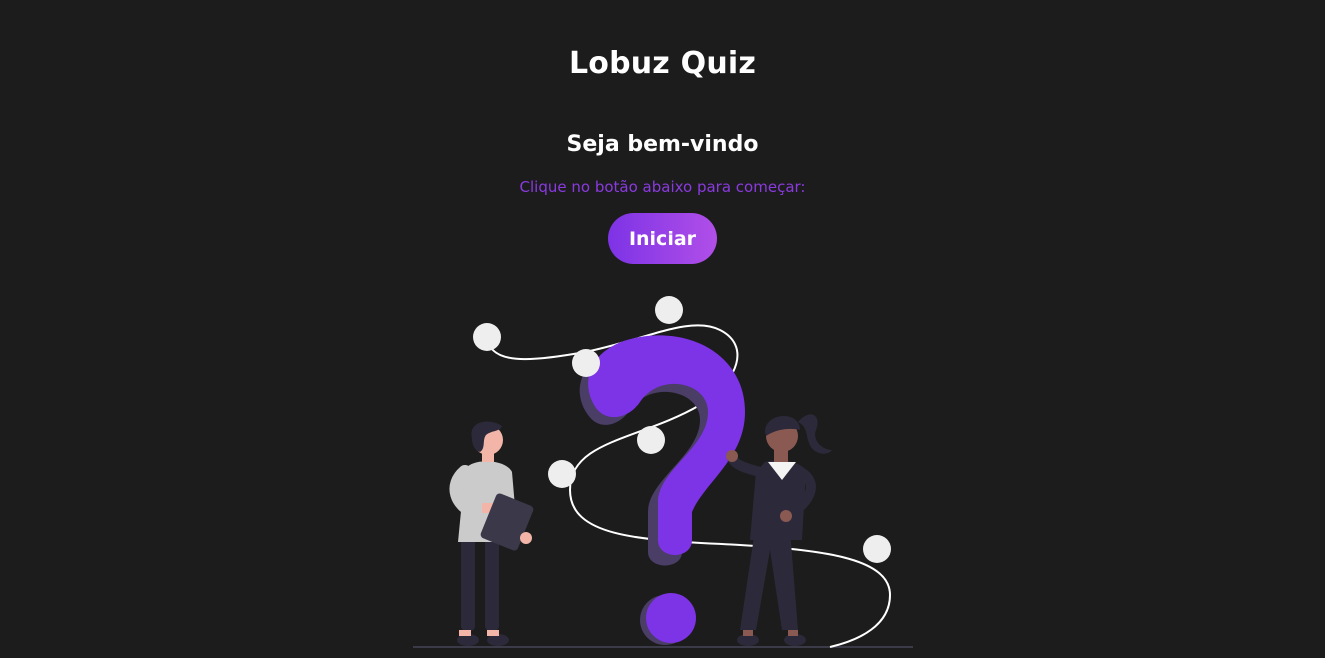 The width and height of the screenshot is (1325, 658). Describe the element at coordinates (662, 63) in the screenshot. I see `app-title: Lobuz Quiz` at that location.